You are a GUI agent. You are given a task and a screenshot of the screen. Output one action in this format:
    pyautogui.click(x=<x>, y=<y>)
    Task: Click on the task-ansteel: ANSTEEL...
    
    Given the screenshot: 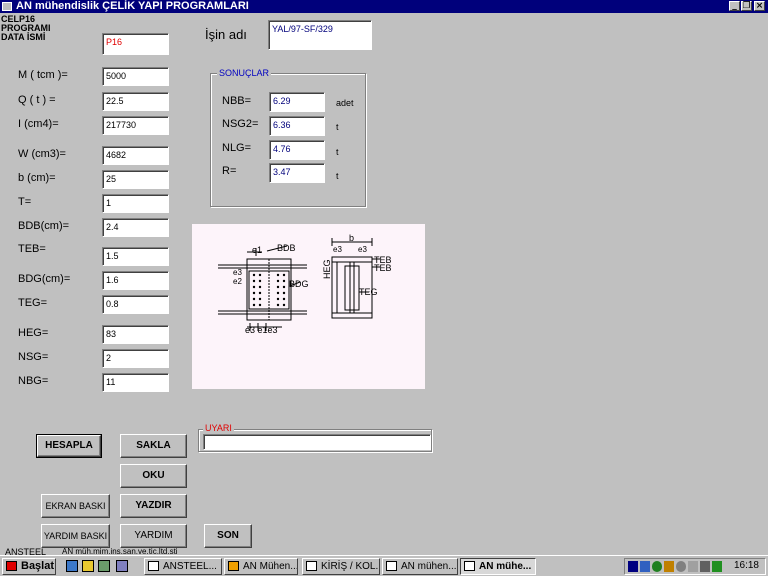 What is the action you would take?
    pyautogui.click(x=183, y=566)
    